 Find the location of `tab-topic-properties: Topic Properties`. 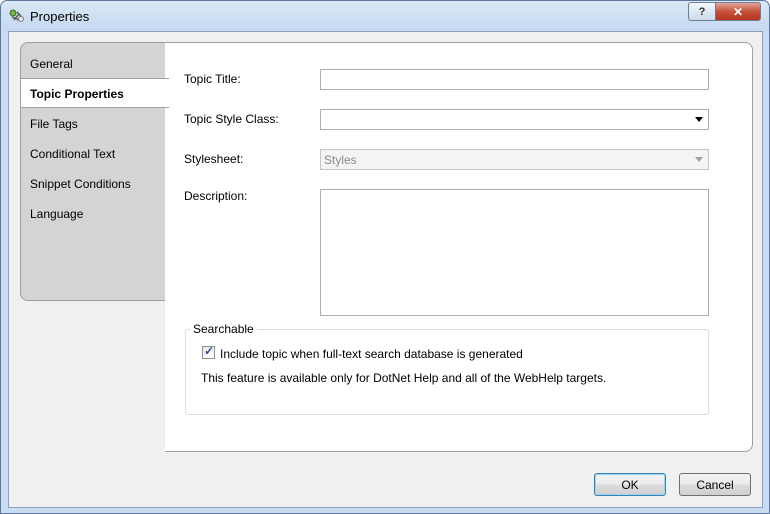

tab-topic-properties: Topic Properties is located at coordinates (95, 93).